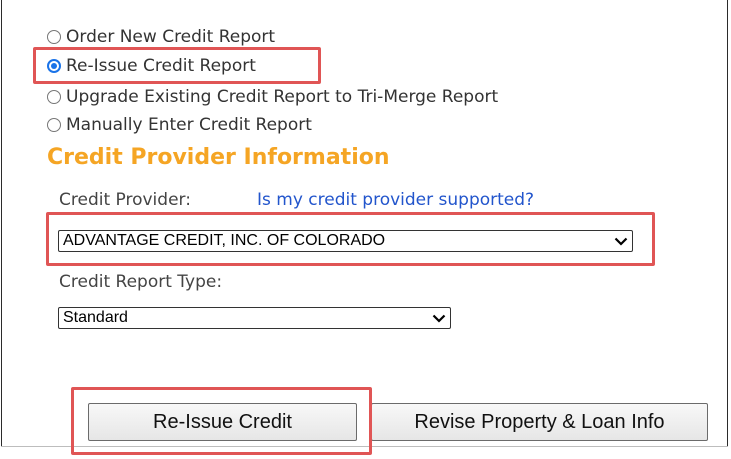  I want to click on report-type-select: Standard, so click(254, 318).